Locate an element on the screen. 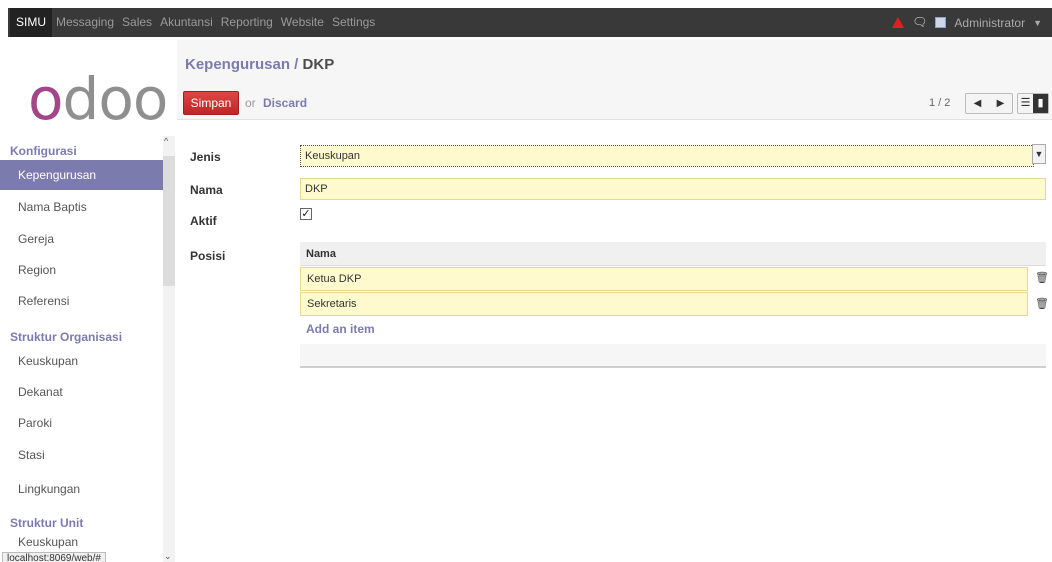 This screenshot has width=1052, height=562. menu-sales: Sales is located at coordinates (137, 22).